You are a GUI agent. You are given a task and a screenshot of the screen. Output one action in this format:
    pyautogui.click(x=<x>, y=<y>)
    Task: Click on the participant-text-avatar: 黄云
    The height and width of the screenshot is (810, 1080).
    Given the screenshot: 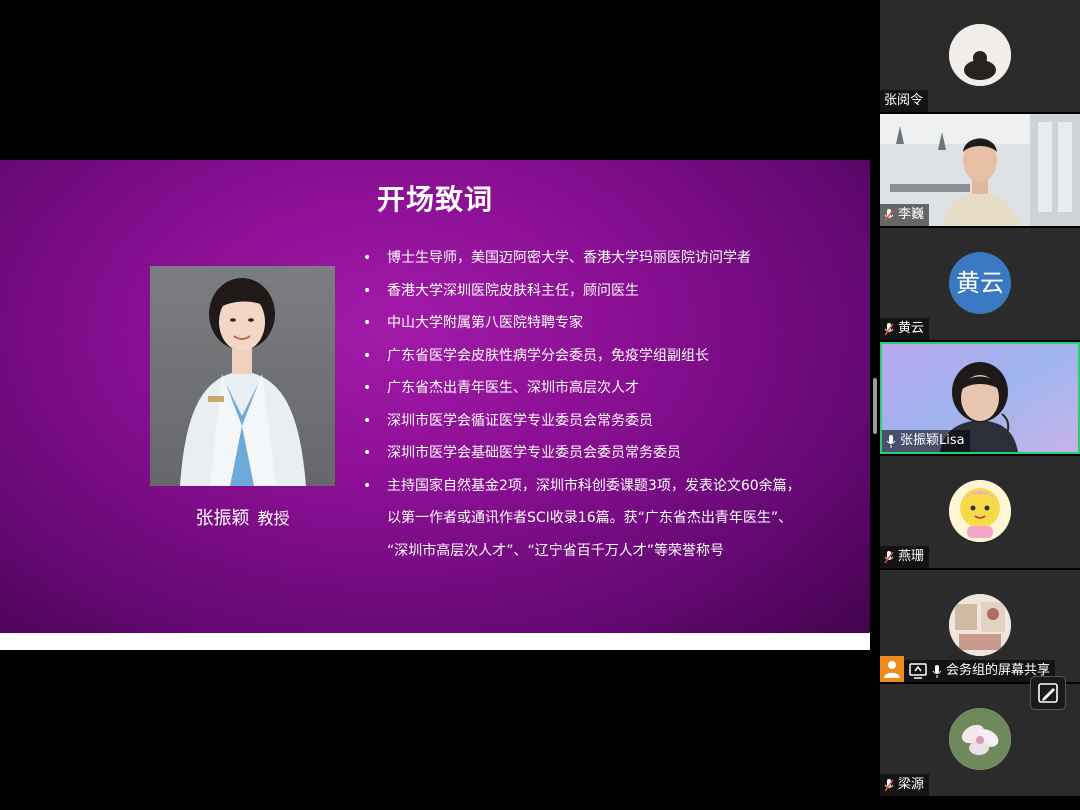 What is the action you would take?
    pyautogui.click(x=980, y=283)
    